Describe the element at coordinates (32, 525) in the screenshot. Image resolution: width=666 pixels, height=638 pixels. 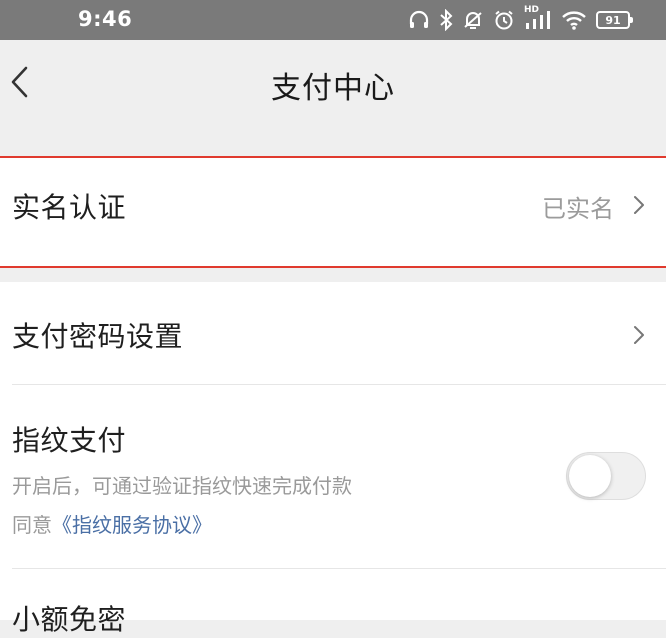
I see `agreement-prefix: 同意` at that location.